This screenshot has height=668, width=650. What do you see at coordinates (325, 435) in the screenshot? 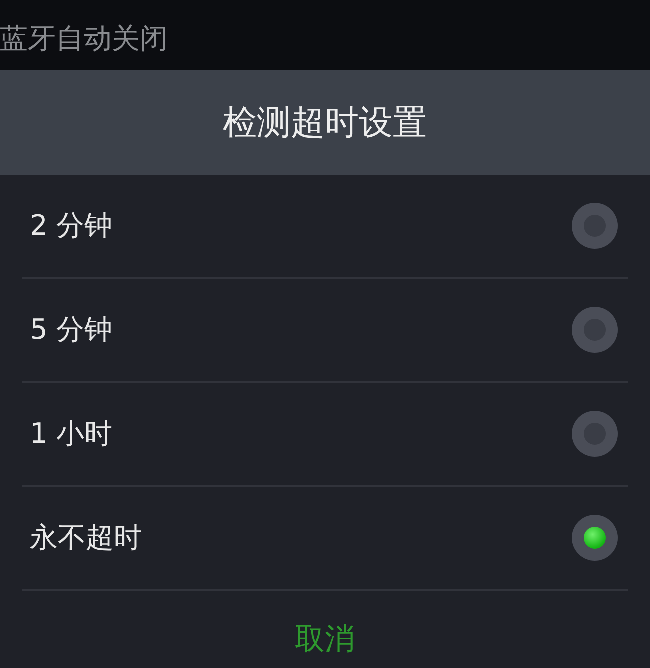
I see `option-row: 1 小时` at bounding box center [325, 435].